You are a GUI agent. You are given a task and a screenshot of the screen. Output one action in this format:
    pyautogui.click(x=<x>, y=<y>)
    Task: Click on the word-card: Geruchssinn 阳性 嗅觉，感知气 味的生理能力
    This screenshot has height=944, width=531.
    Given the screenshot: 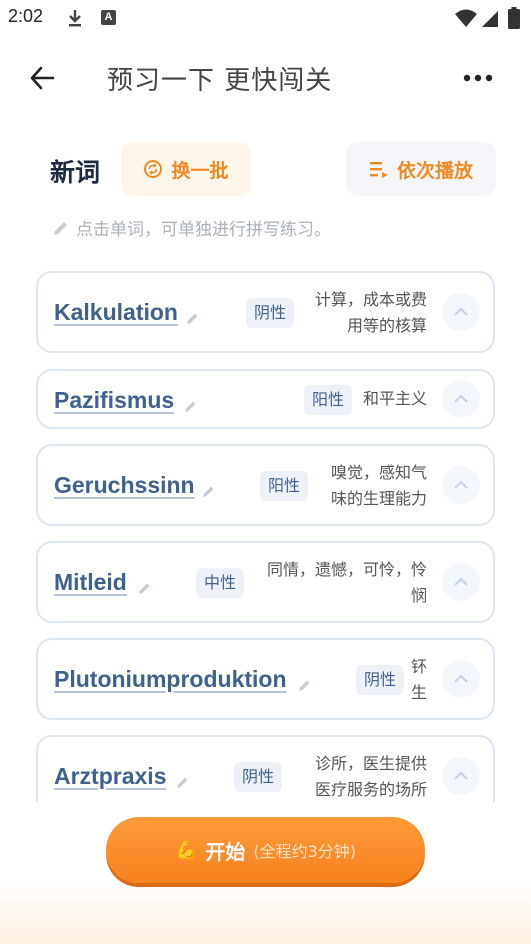 What is the action you would take?
    pyautogui.click(x=265, y=485)
    